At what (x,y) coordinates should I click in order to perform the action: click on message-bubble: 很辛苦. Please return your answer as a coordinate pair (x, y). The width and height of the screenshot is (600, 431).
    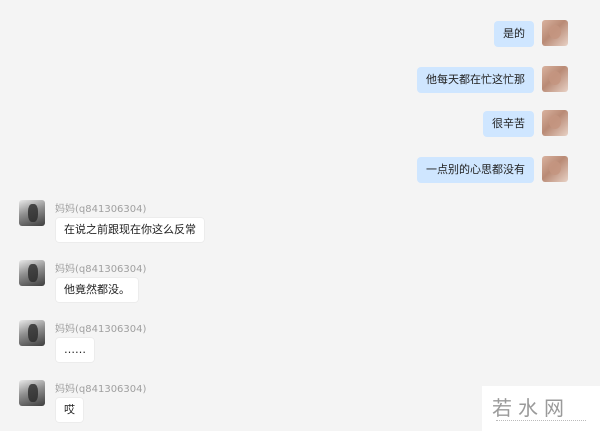
    Looking at the image, I should click on (508, 124).